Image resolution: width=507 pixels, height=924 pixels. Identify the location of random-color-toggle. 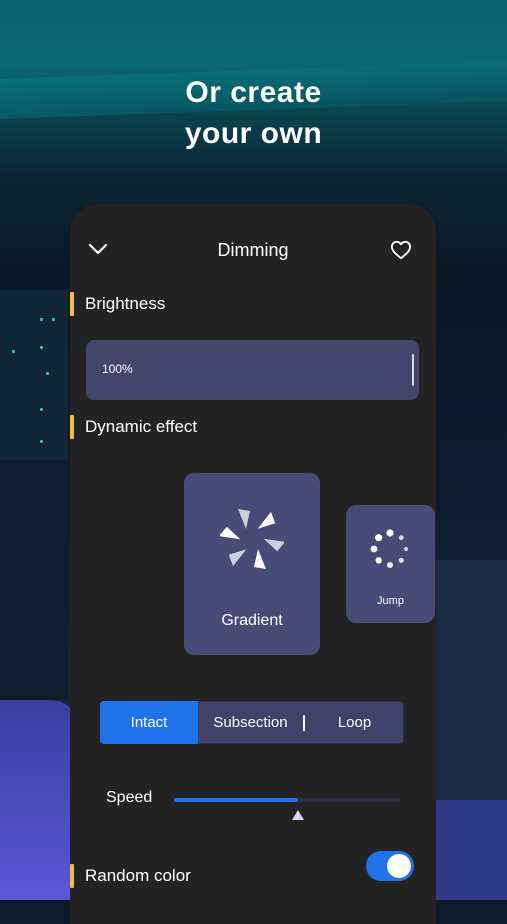
(390, 866).